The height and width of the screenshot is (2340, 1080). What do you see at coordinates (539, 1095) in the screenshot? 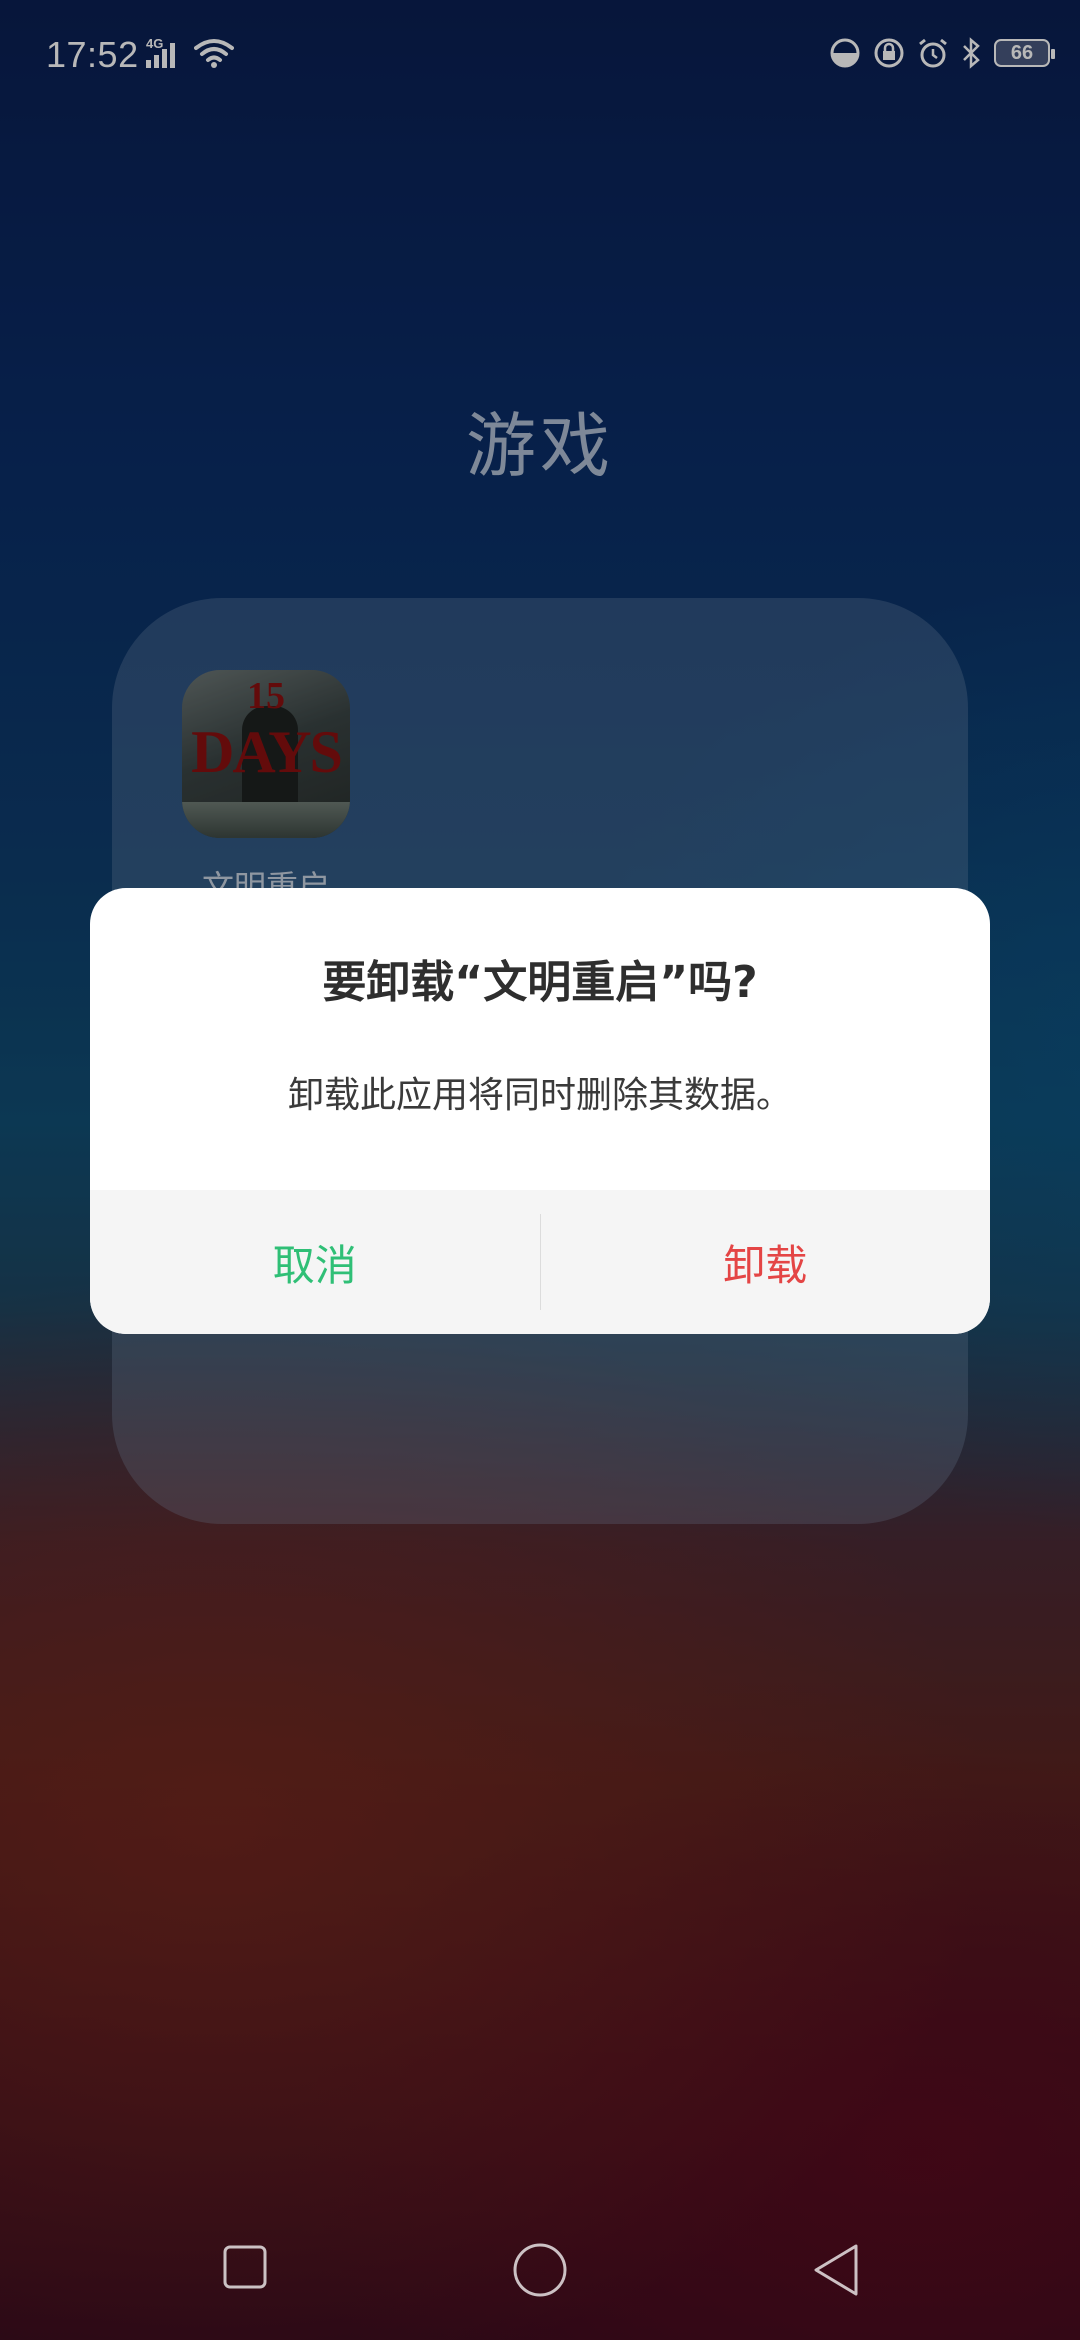
I see `dialog-message: 卸载此应用将同时删除其数据。` at bounding box center [539, 1095].